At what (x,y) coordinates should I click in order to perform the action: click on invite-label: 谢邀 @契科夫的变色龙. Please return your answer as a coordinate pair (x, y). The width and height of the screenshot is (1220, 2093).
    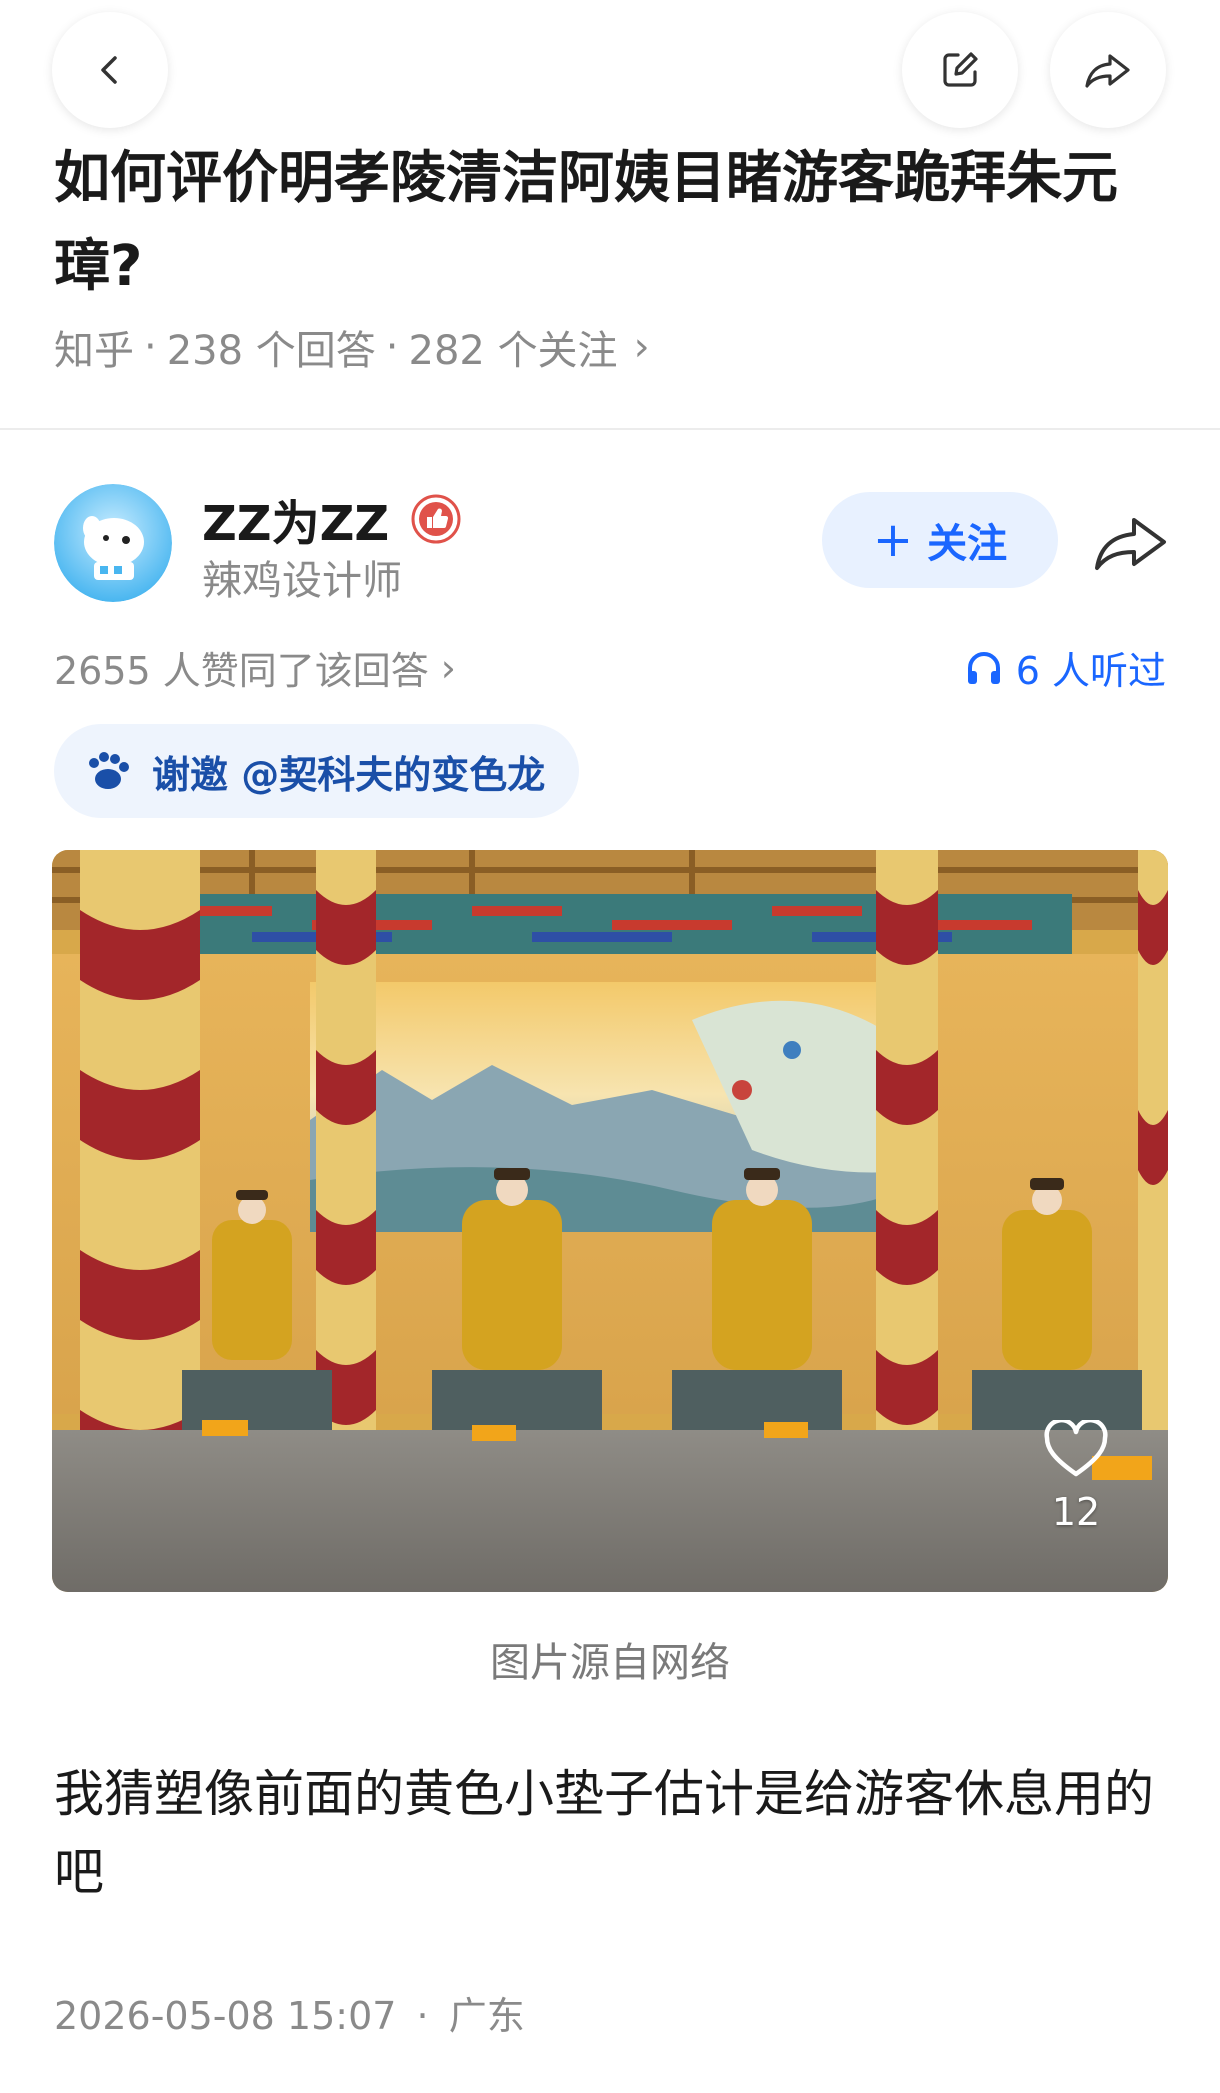
    Looking at the image, I should click on (349, 774).